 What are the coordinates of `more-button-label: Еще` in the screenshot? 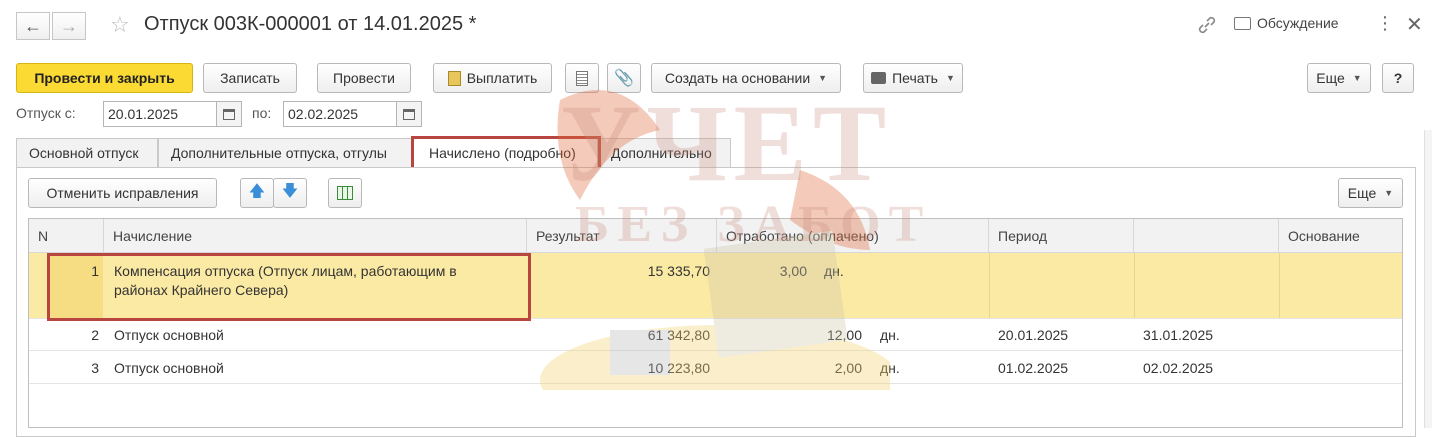 It's located at (1330, 78).